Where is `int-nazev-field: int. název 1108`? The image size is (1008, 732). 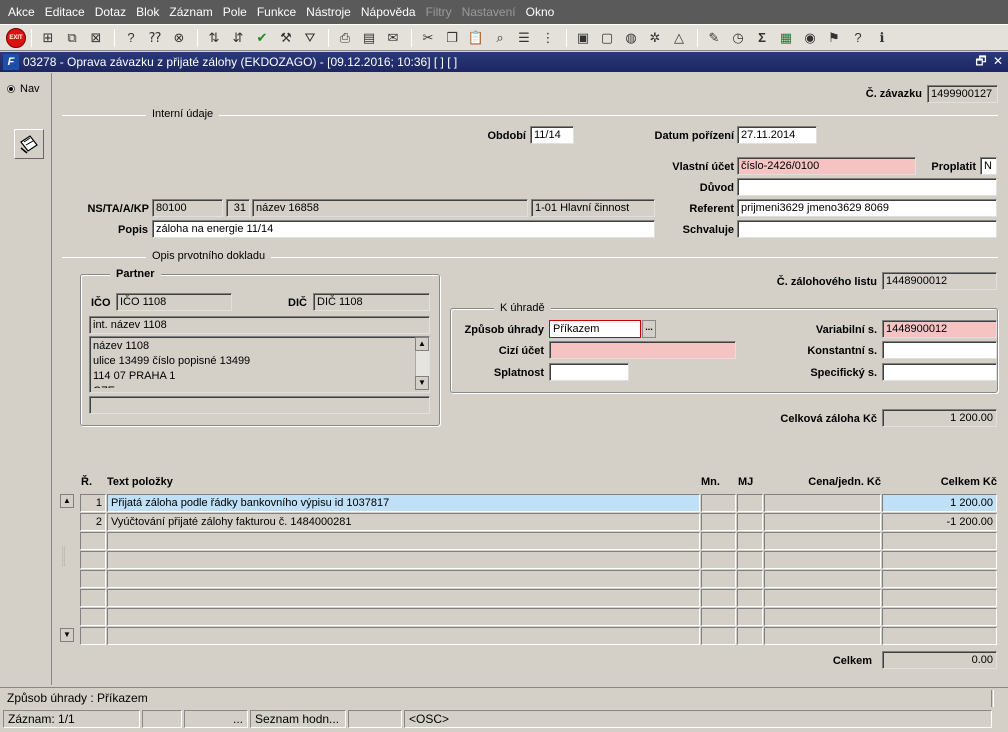
int-nazev-field: int. název 1108 is located at coordinates (259, 325).